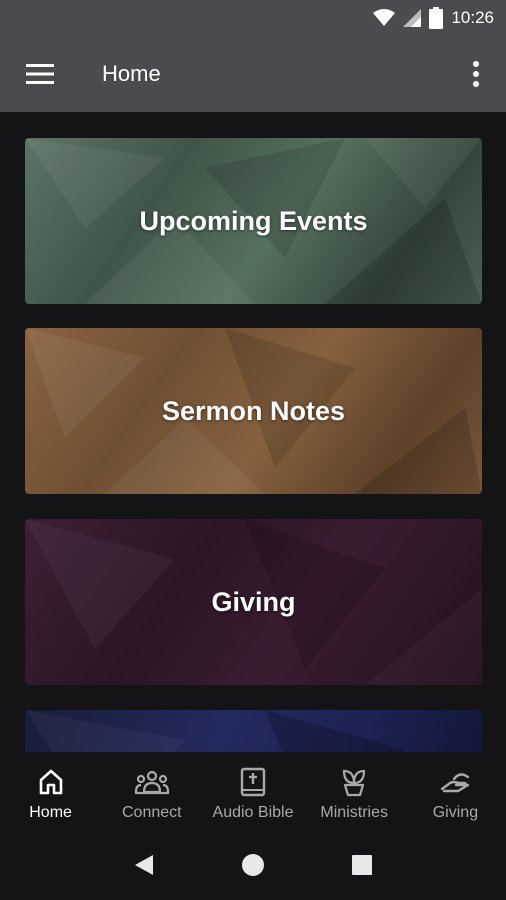  Describe the element at coordinates (253, 18) in the screenshot. I see `status-bar: 10:26` at that location.